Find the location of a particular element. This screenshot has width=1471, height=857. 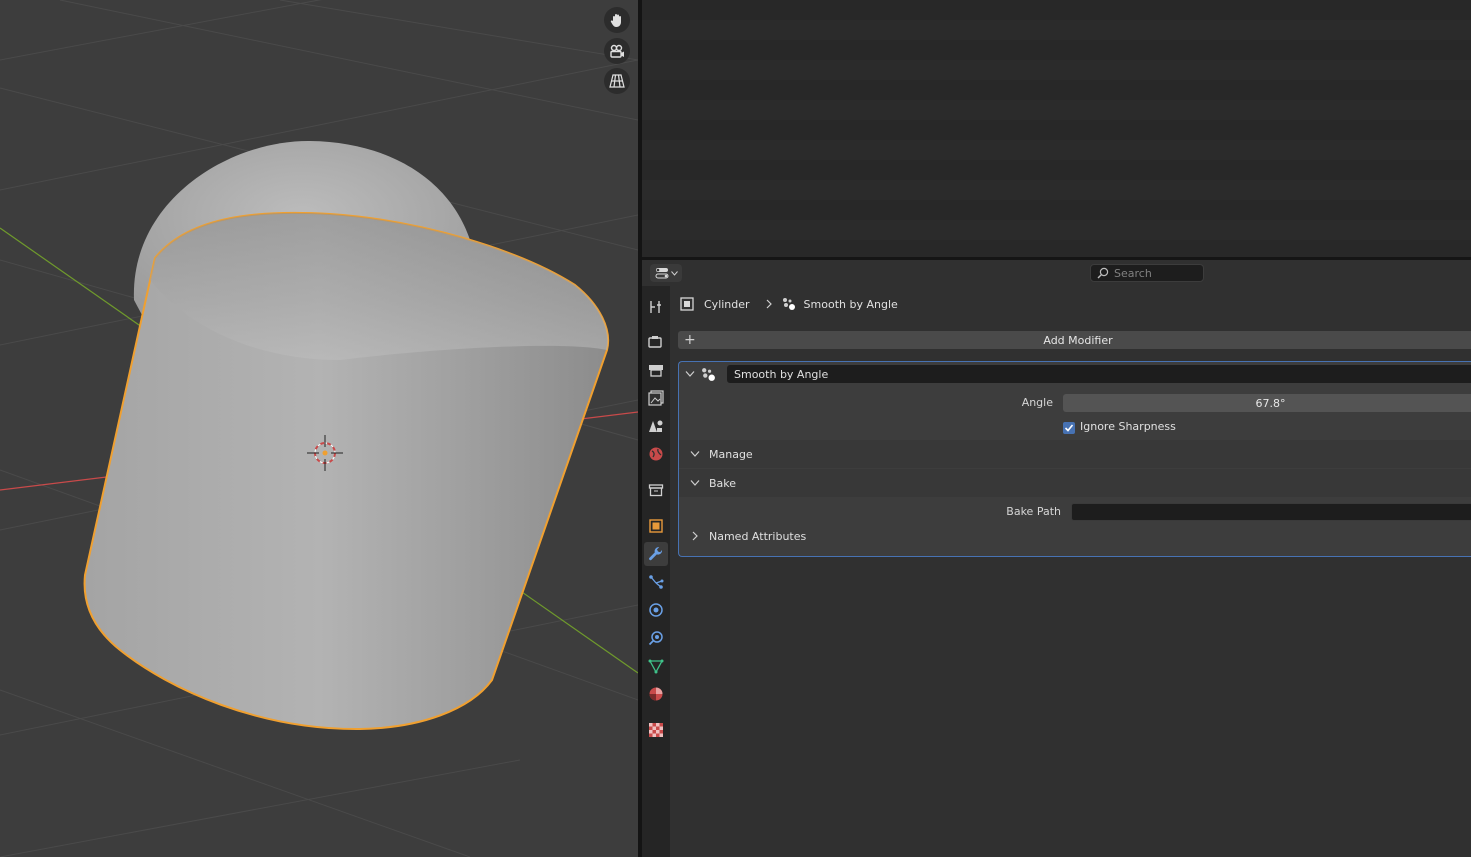

tab-render is located at coordinates (656, 342).